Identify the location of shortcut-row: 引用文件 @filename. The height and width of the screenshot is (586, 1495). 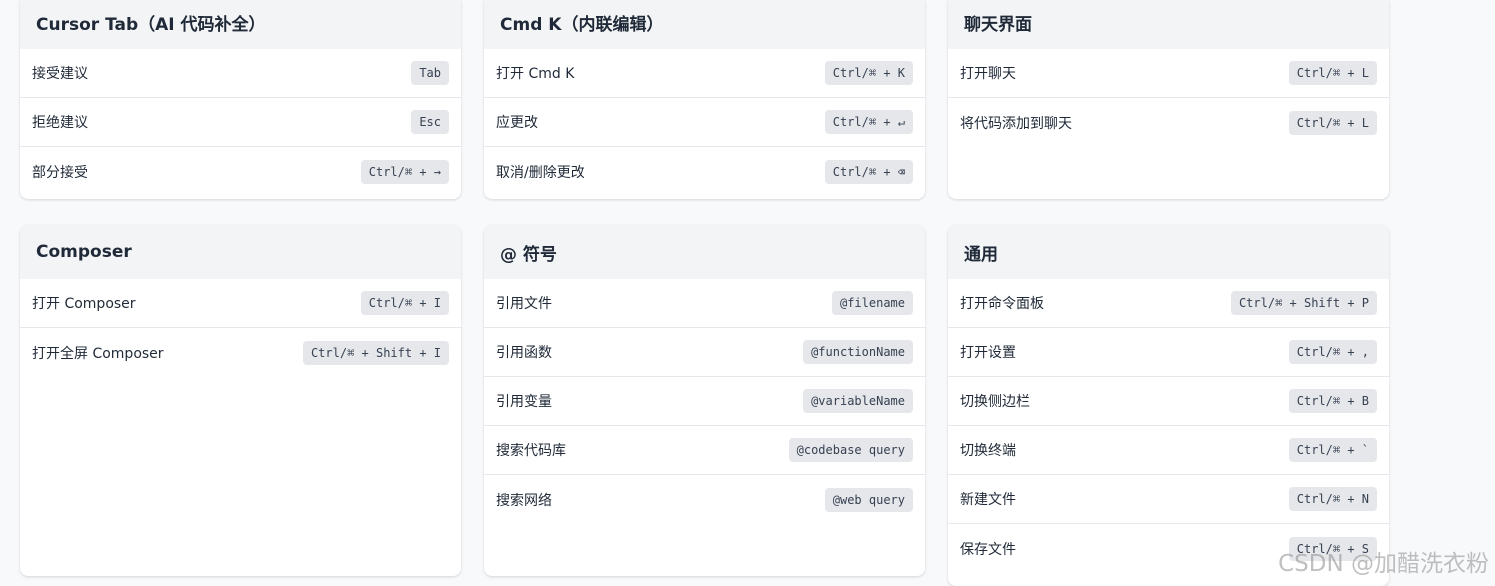
(704, 303).